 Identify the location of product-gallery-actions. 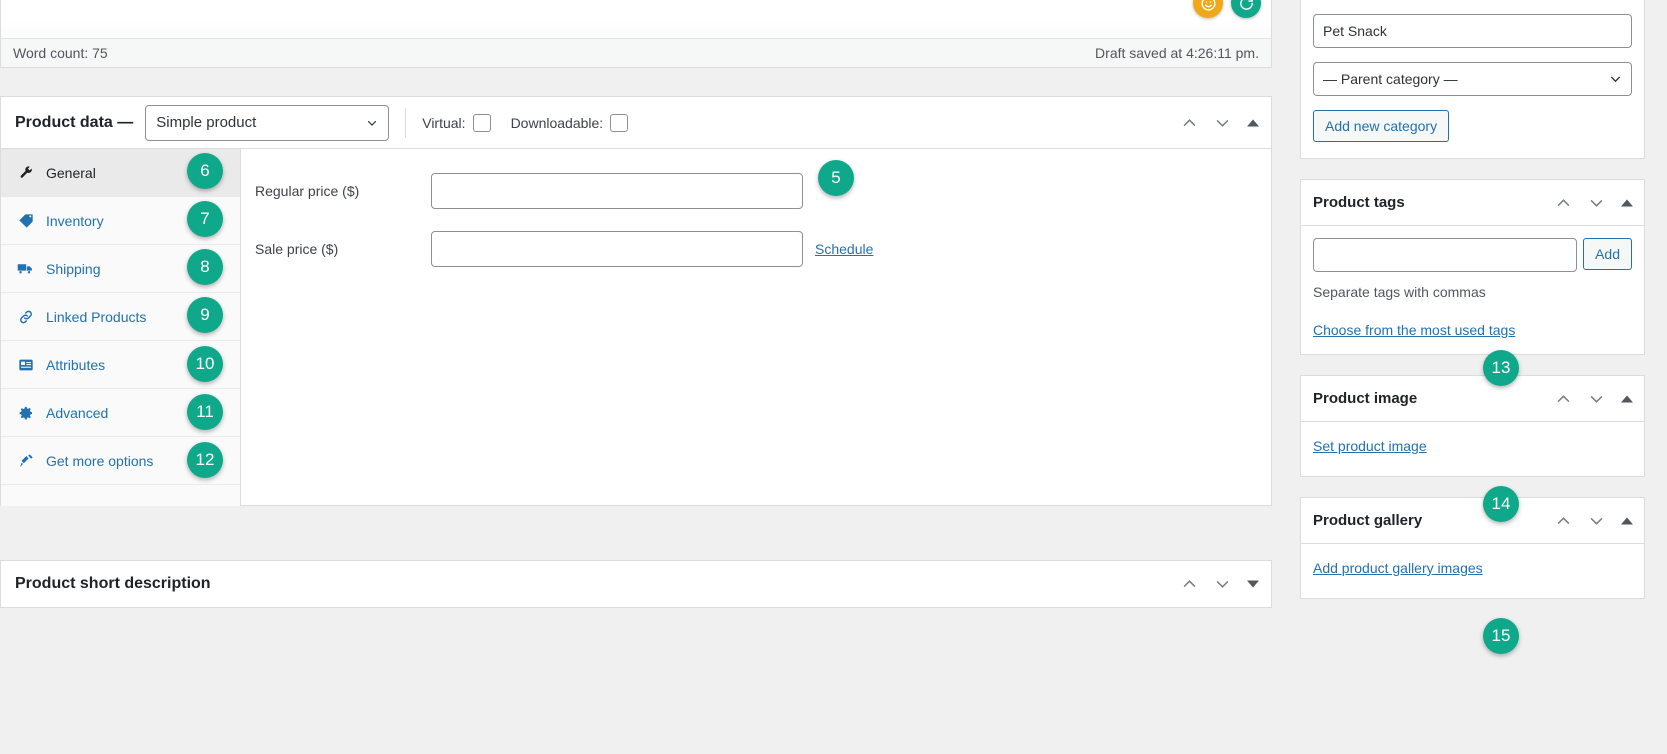
(1594, 520).